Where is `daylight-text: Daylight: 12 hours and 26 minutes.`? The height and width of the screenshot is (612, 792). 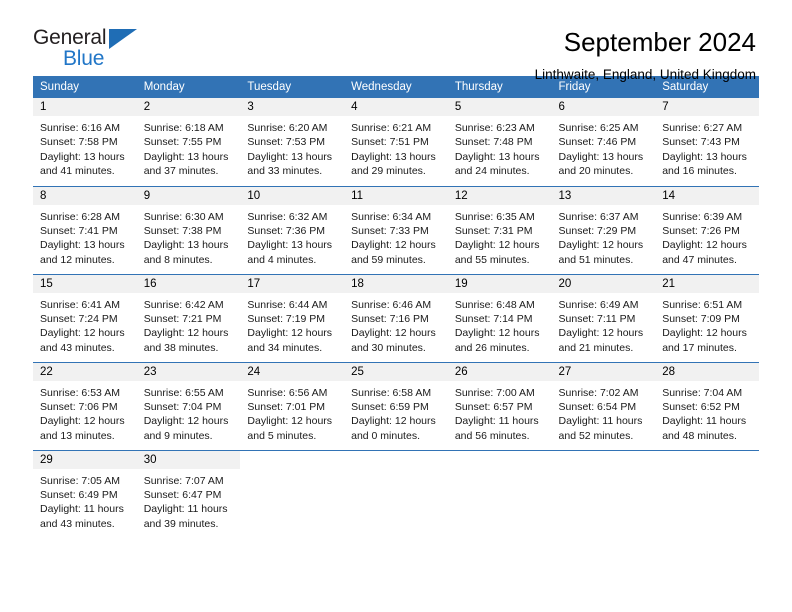
daylight-text: Daylight: 12 hours and 26 minutes. is located at coordinates (497, 340).